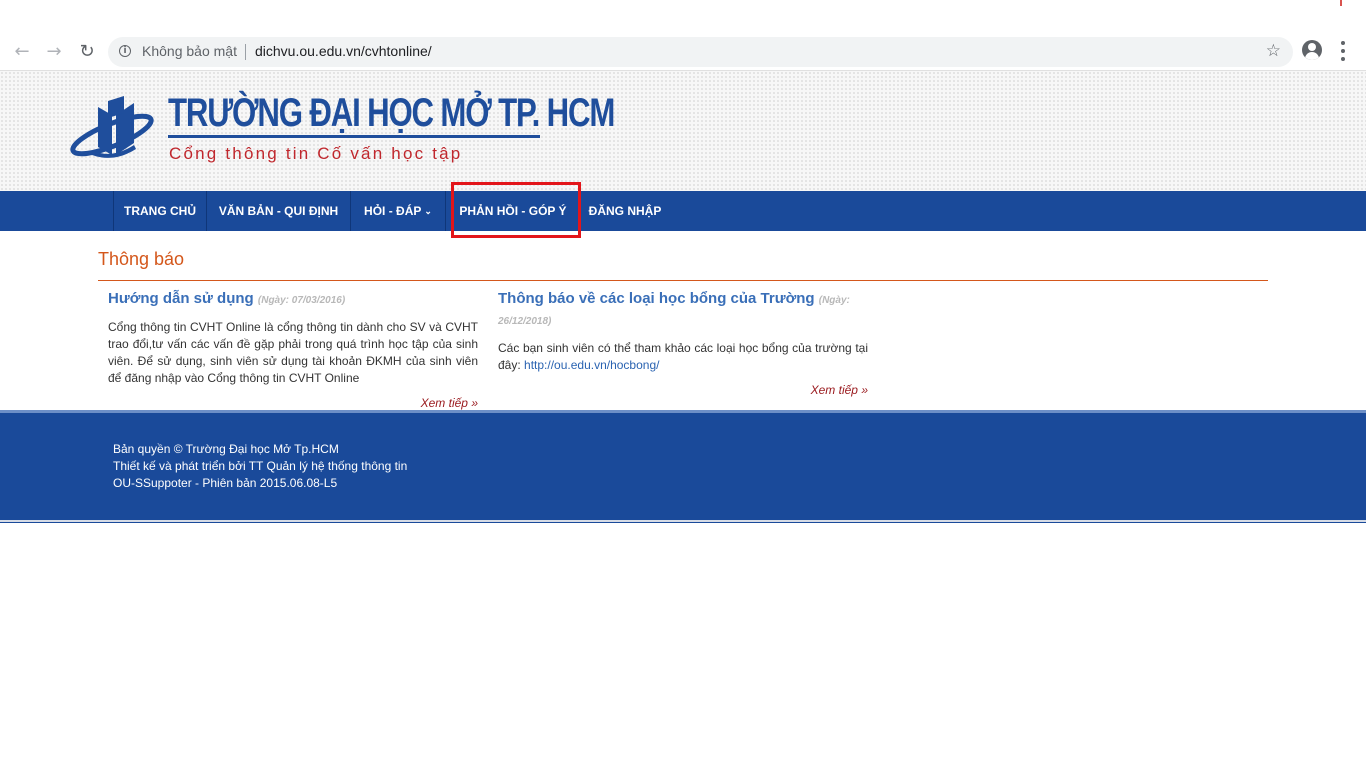  I want to click on browser-menu-icon, so click(1343, 51).